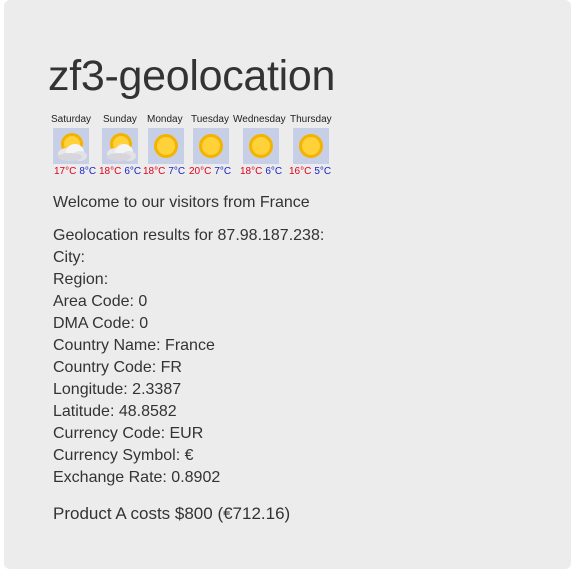  What do you see at coordinates (181, 202) in the screenshot?
I see `welcome-message: Welcome to our visitors from France` at bounding box center [181, 202].